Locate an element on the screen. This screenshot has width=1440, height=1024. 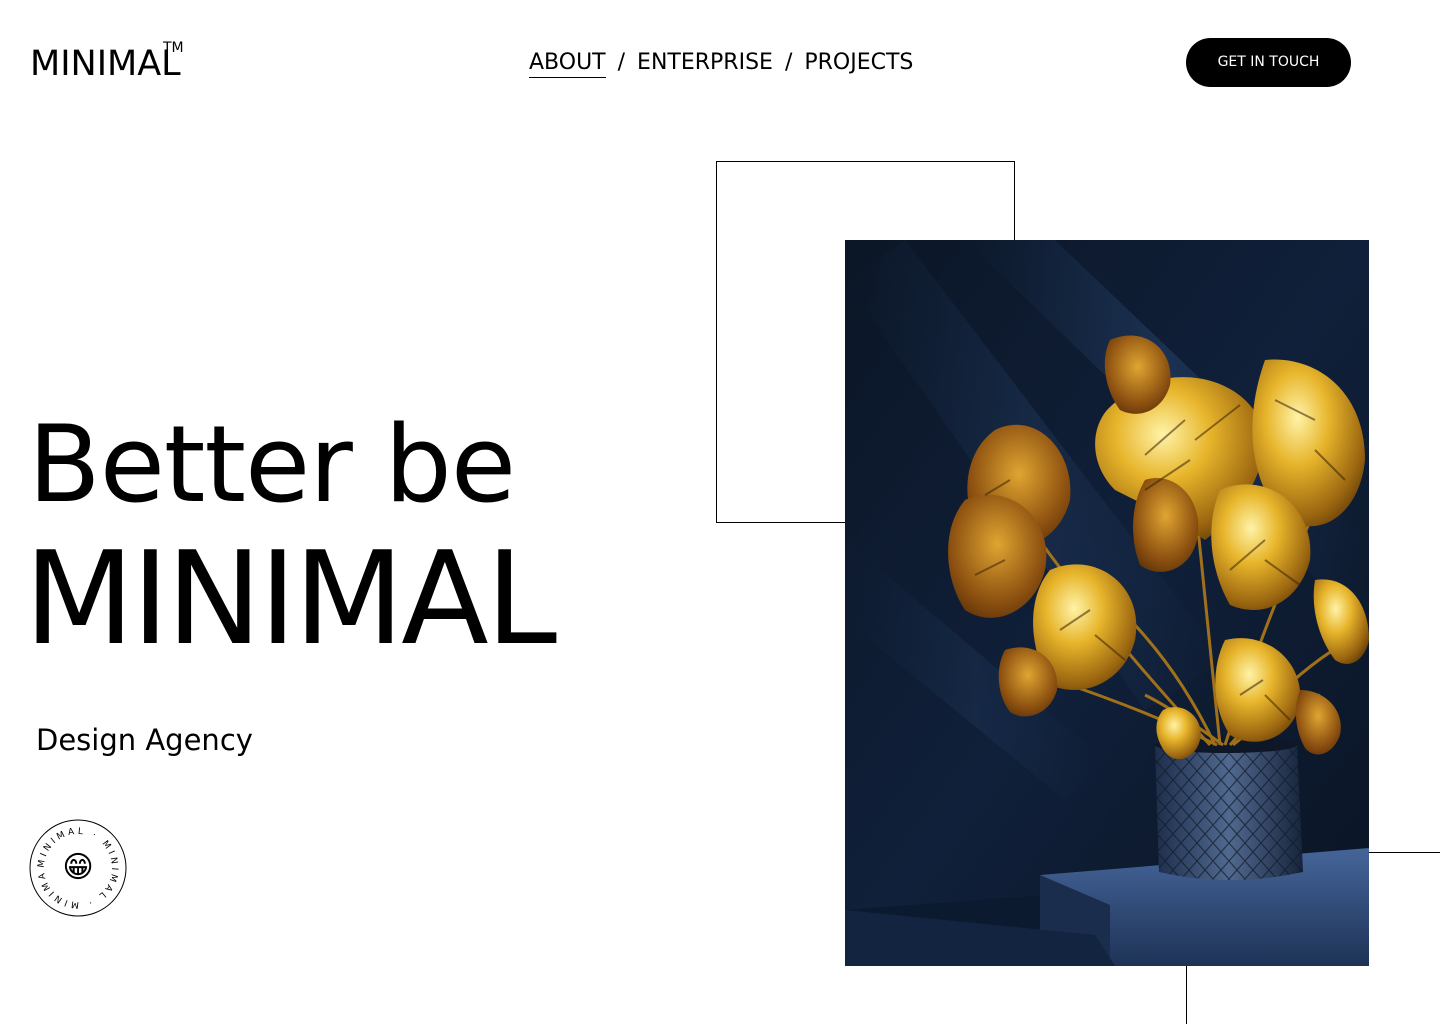
nav-item-projects: PROJECTS is located at coordinates (858, 63).